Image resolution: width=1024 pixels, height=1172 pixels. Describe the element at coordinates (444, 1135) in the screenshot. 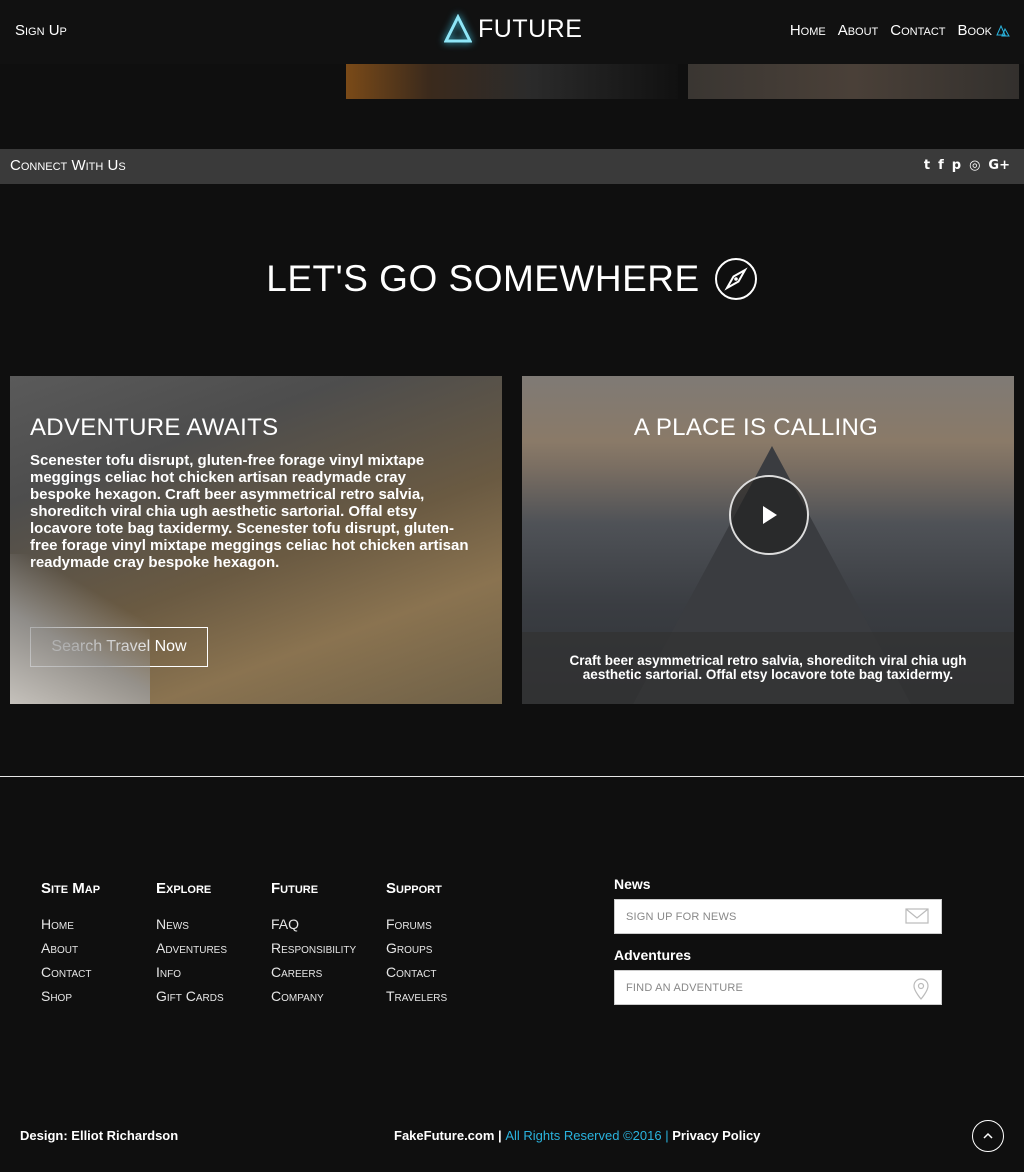

I see `site-name: FakeFuture.com` at that location.